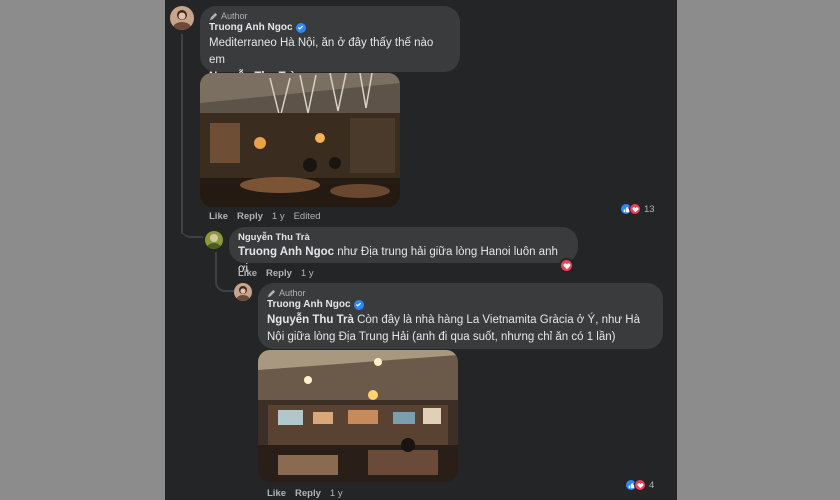  I want to click on reply-actions-2: Like Reply 1 y, so click(305, 493).